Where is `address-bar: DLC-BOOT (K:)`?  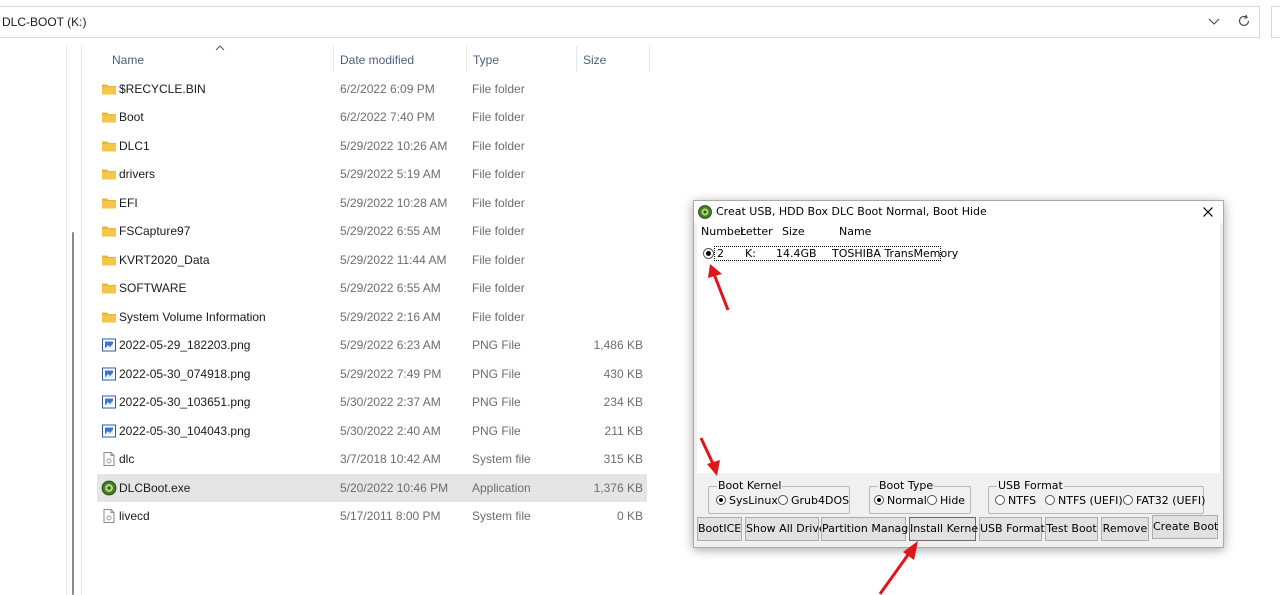
address-bar: DLC-BOOT (K:) is located at coordinates (630, 22).